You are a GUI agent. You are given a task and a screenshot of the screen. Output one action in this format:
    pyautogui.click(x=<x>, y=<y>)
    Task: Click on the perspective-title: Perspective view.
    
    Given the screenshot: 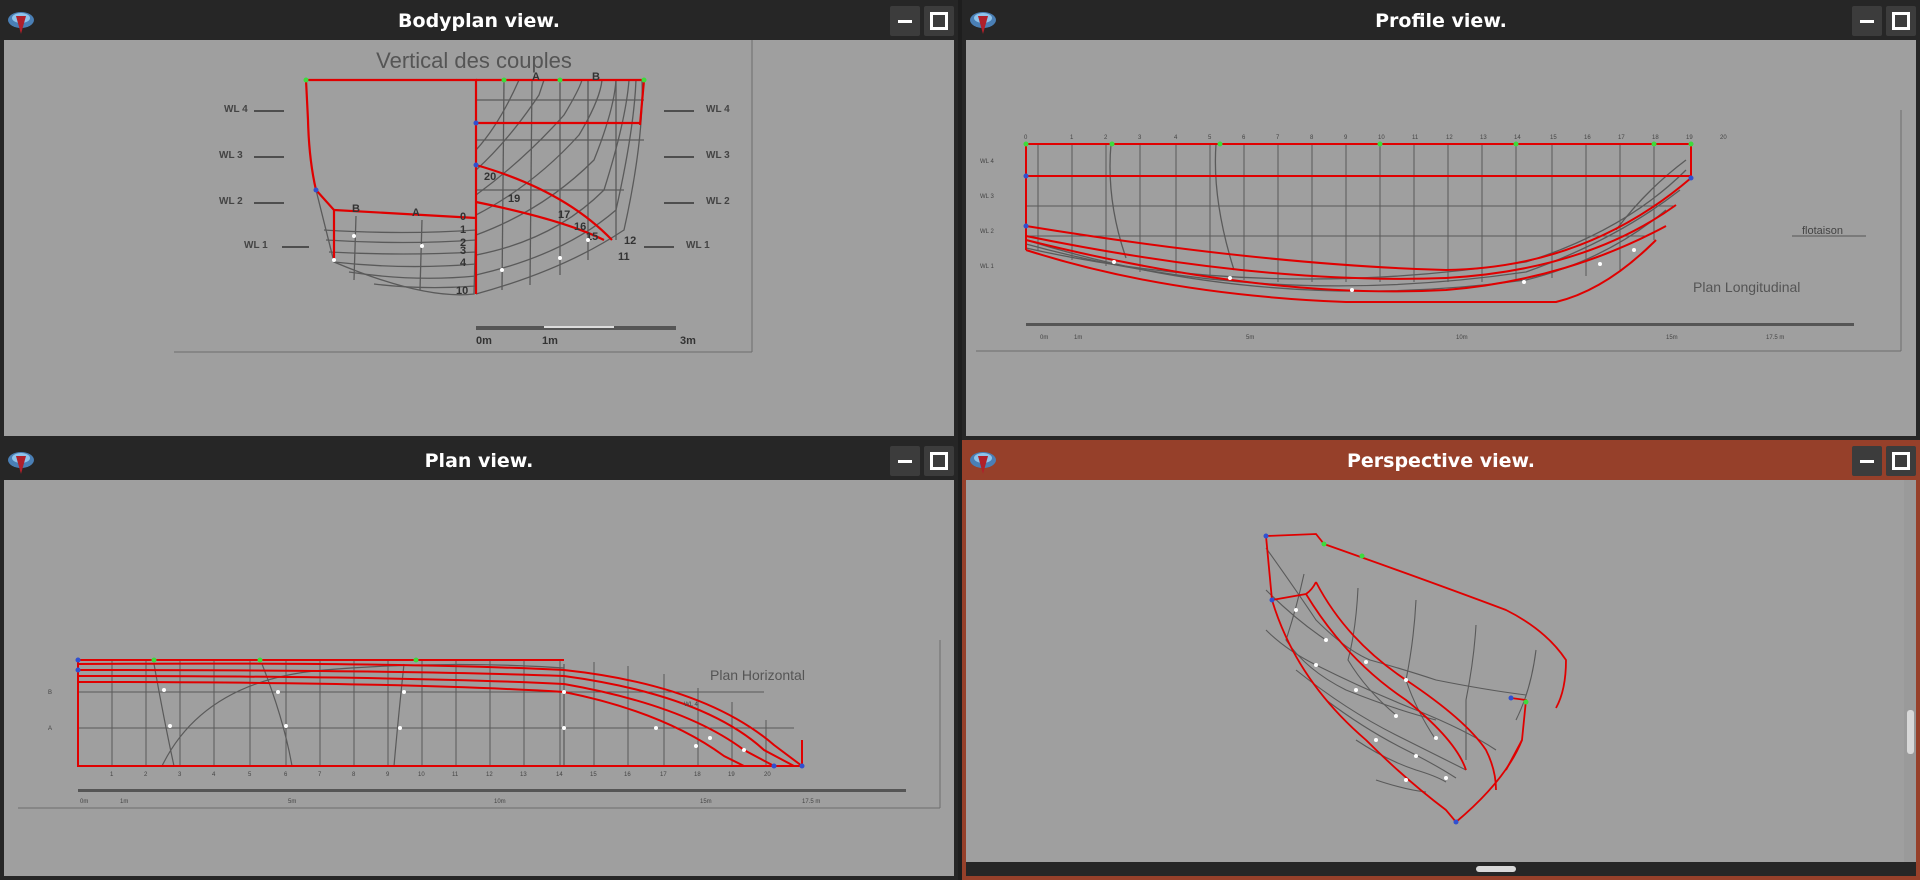 What is the action you would take?
    pyautogui.click(x=1441, y=461)
    